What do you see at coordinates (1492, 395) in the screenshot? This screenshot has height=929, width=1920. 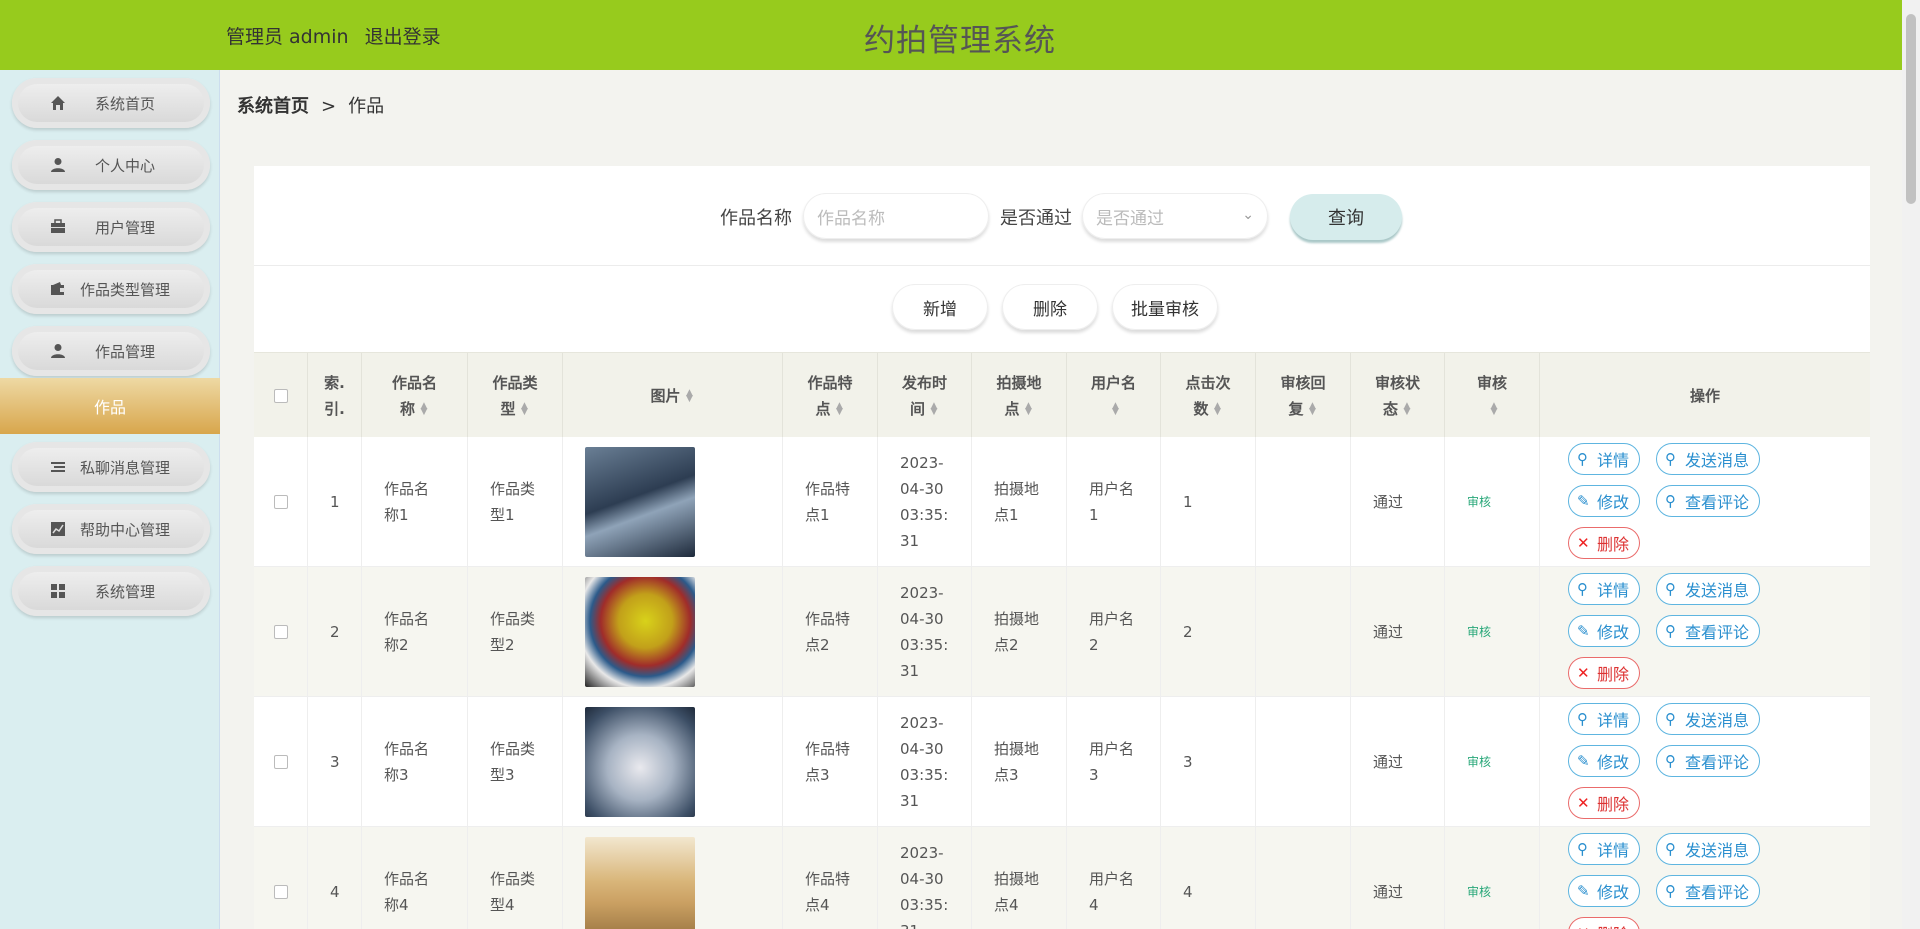 I see `header-audit: 审核 ▲ ▼` at bounding box center [1492, 395].